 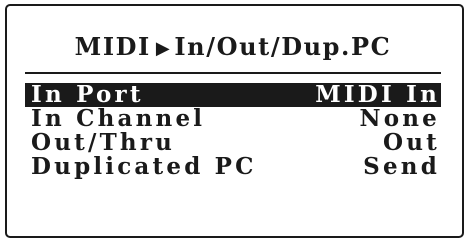 What do you see at coordinates (118, 118) in the screenshot?
I see `param-label: In Channel` at bounding box center [118, 118].